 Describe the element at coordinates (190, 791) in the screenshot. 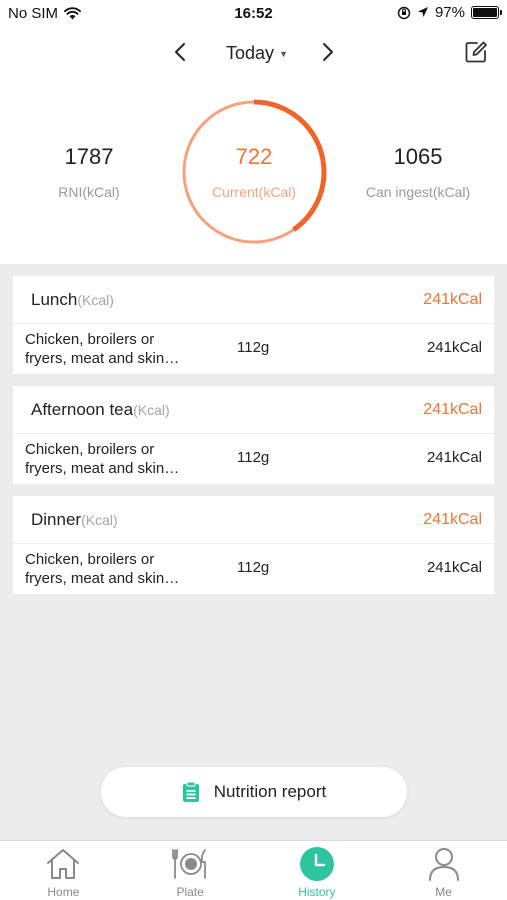

I see `clipboard-icon` at that location.